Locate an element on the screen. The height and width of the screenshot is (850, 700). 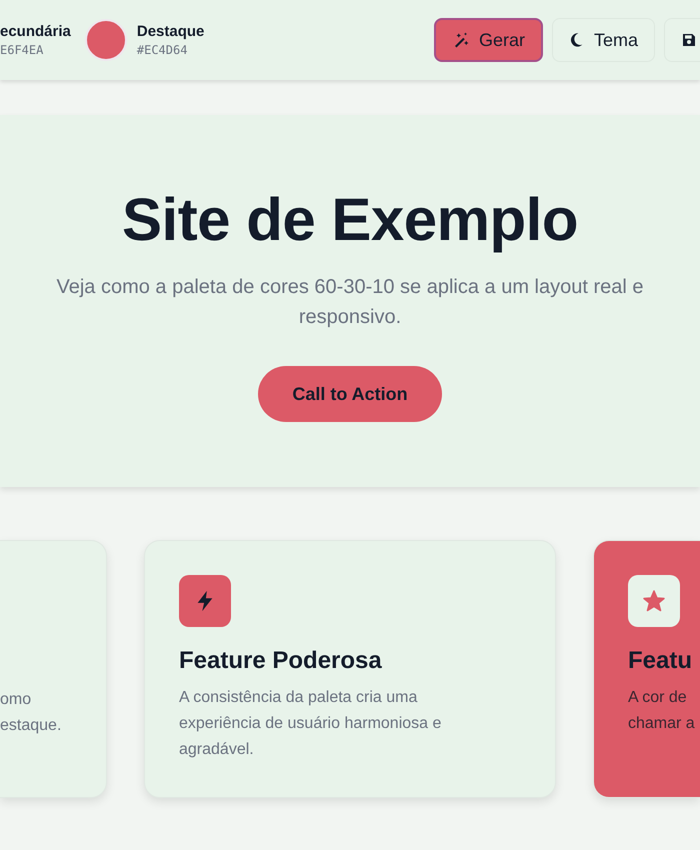
card-text: A consistência da paleta cria uma experiência de usuário harmoniosa e agradável. is located at coordinates (310, 724).